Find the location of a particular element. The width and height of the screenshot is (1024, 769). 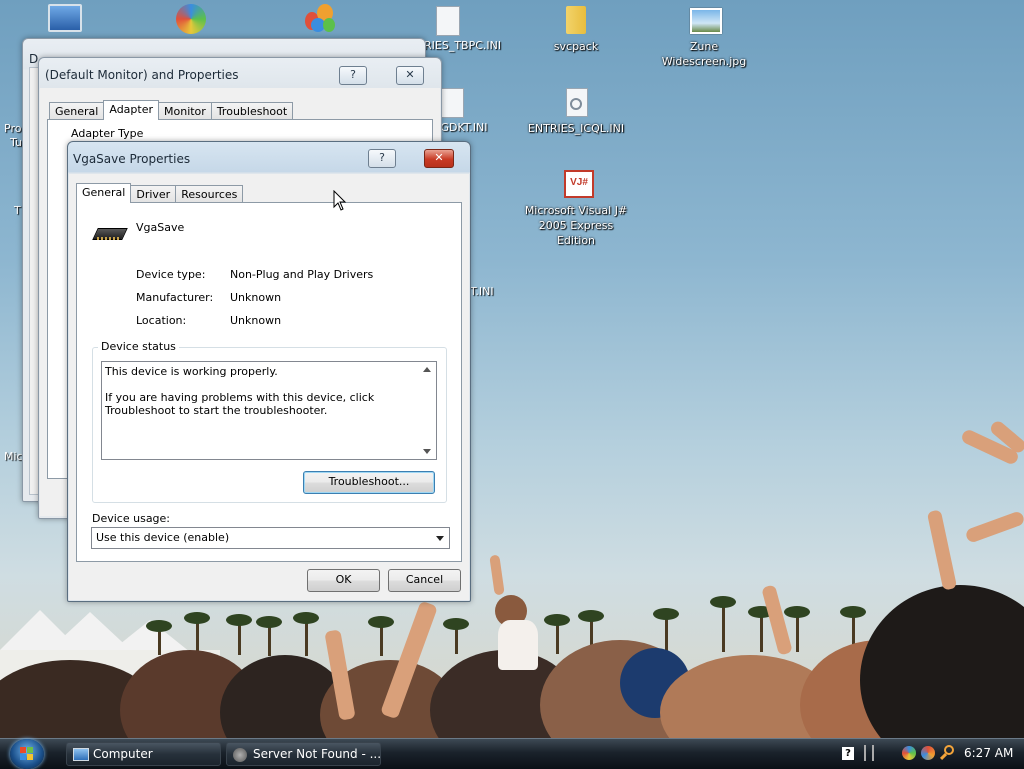

desktop-icon-zune-widescreen: Zune Widescreen.jpg is located at coordinates (704, 36).